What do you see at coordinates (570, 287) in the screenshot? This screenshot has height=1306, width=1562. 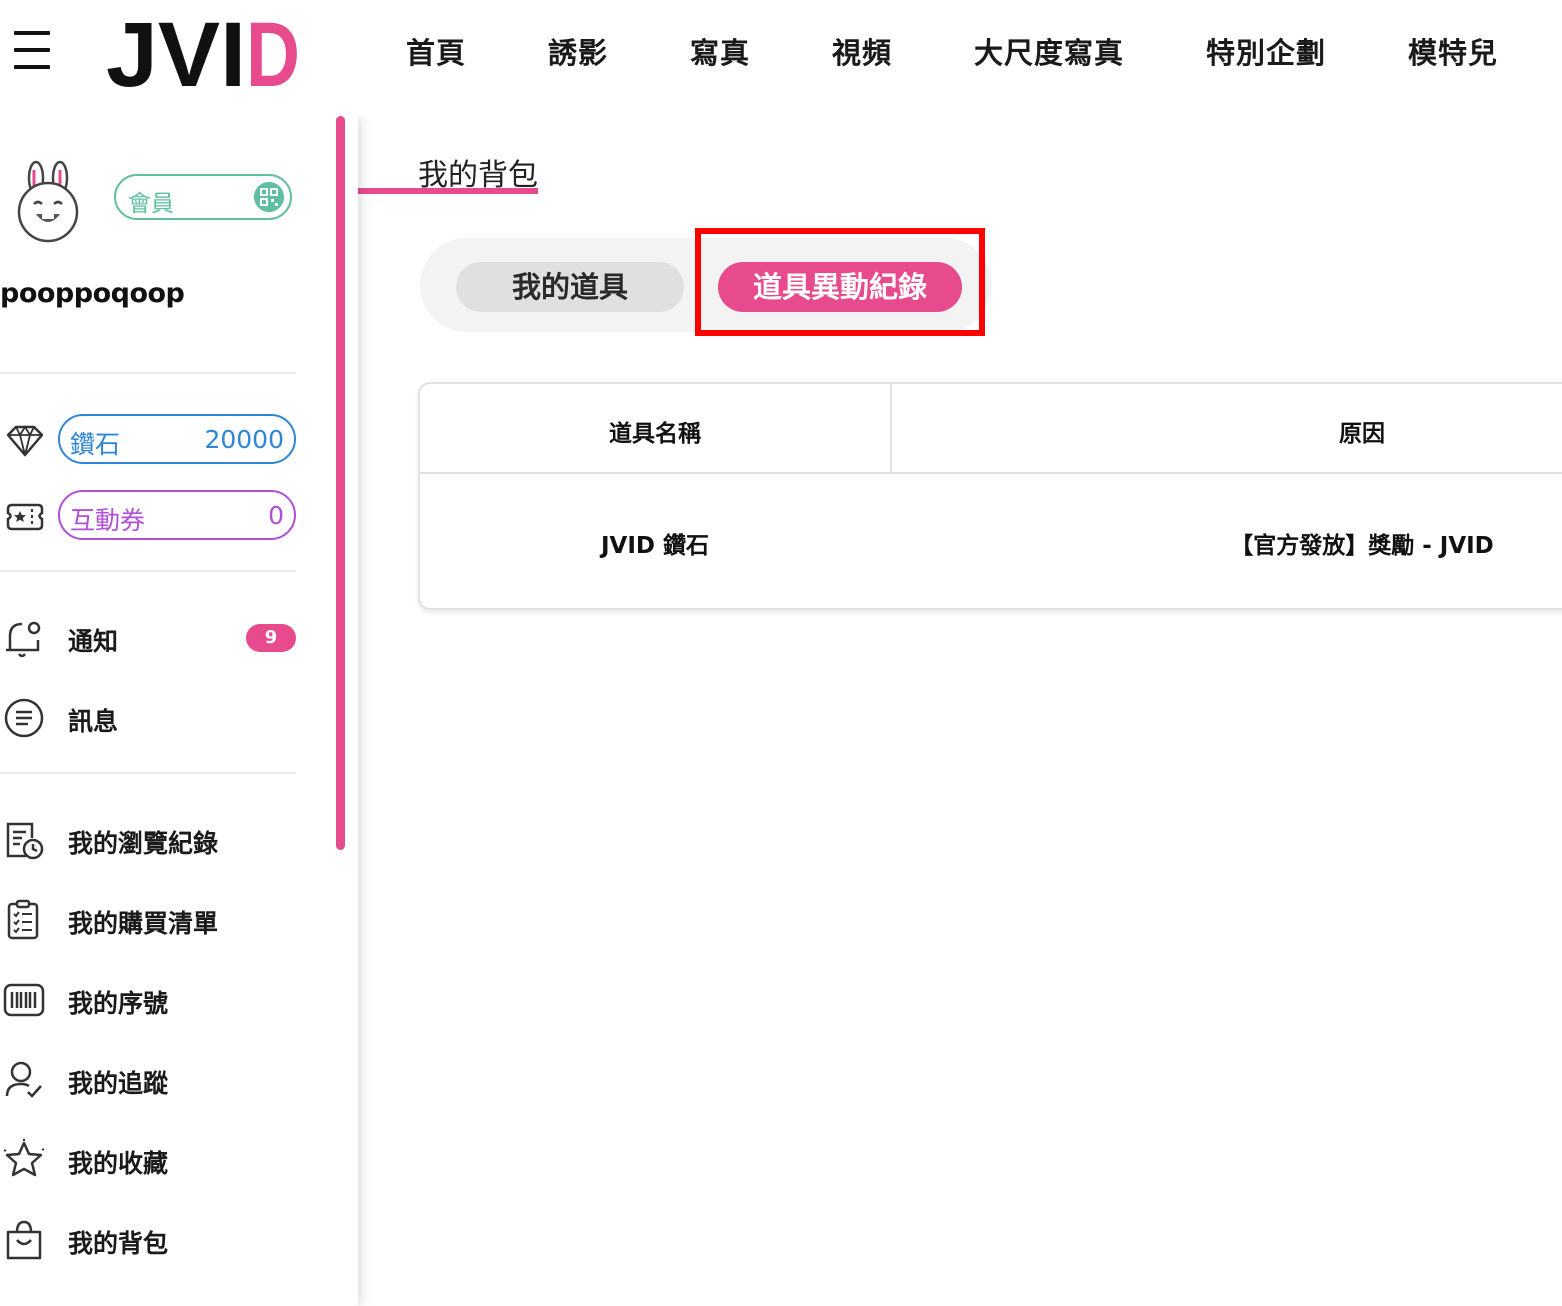 I see `tab-my-items: 我的道具` at bounding box center [570, 287].